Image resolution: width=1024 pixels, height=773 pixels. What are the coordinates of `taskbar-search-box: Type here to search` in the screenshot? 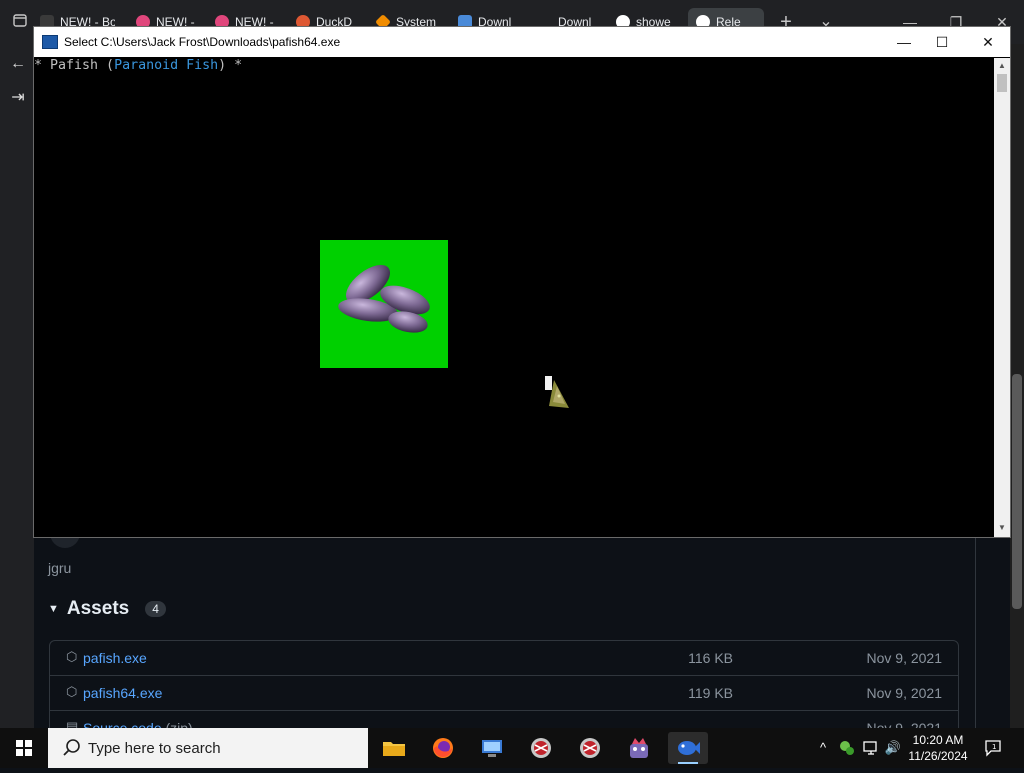 It's located at (208, 748).